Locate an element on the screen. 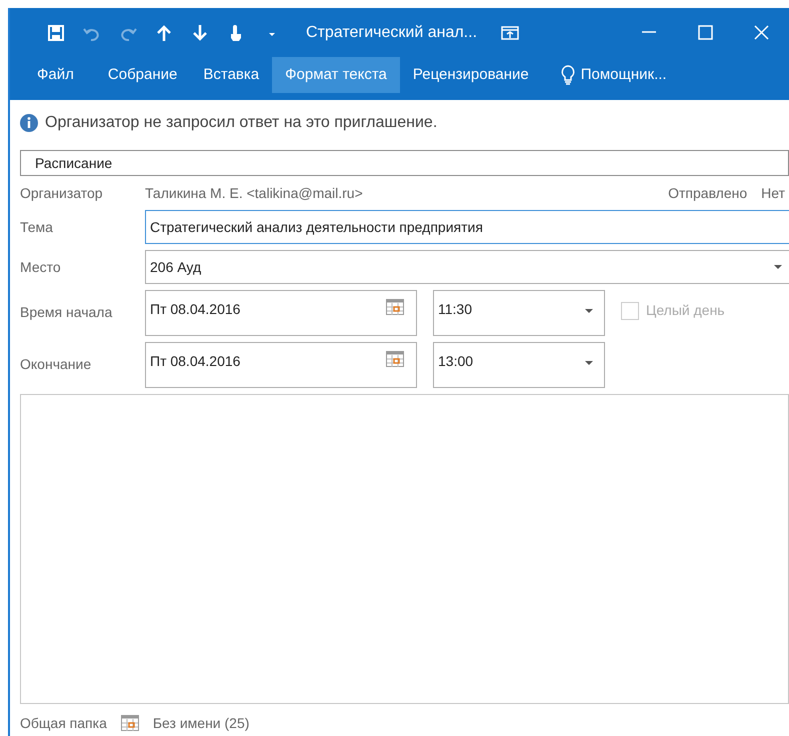 The height and width of the screenshot is (736, 789). ribbon-tab: Рецензирование is located at coordinates (471, 75).